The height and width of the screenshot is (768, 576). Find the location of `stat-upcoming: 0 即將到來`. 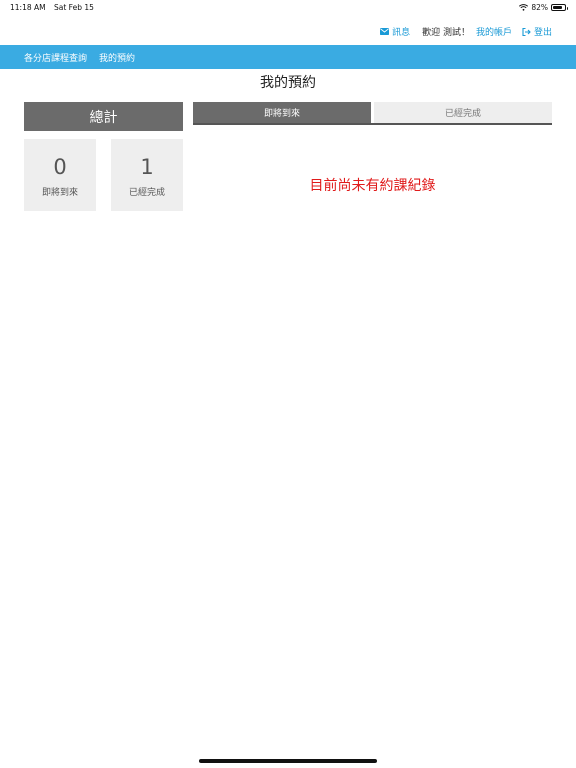

stat-upcoming: 0 即將到來 is located at coordinates (60, 175).